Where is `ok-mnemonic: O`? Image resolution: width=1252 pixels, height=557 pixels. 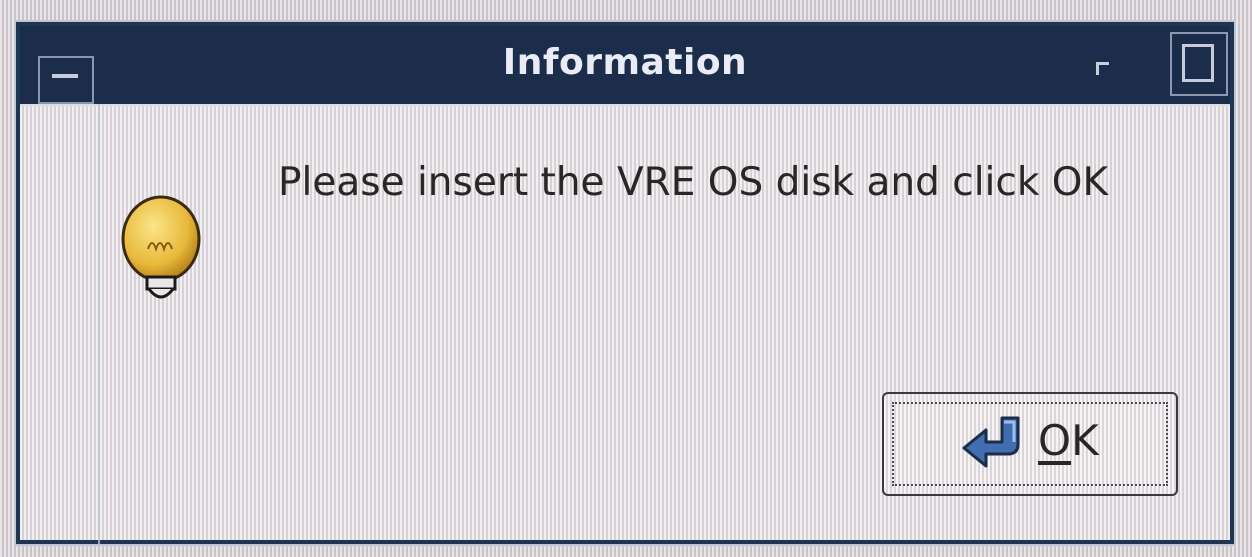 ok-mnemonic: O is located at coordinates (1055, 440).